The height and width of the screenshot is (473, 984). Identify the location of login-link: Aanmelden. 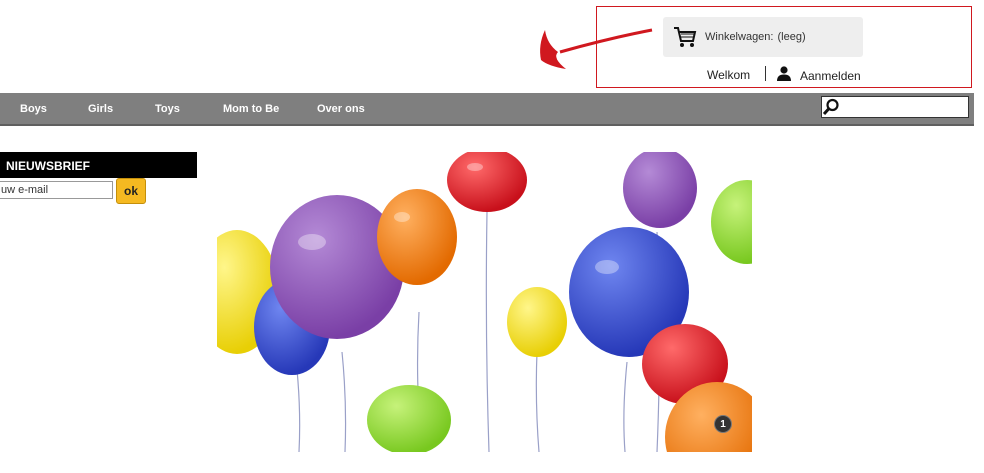
(818, 76).